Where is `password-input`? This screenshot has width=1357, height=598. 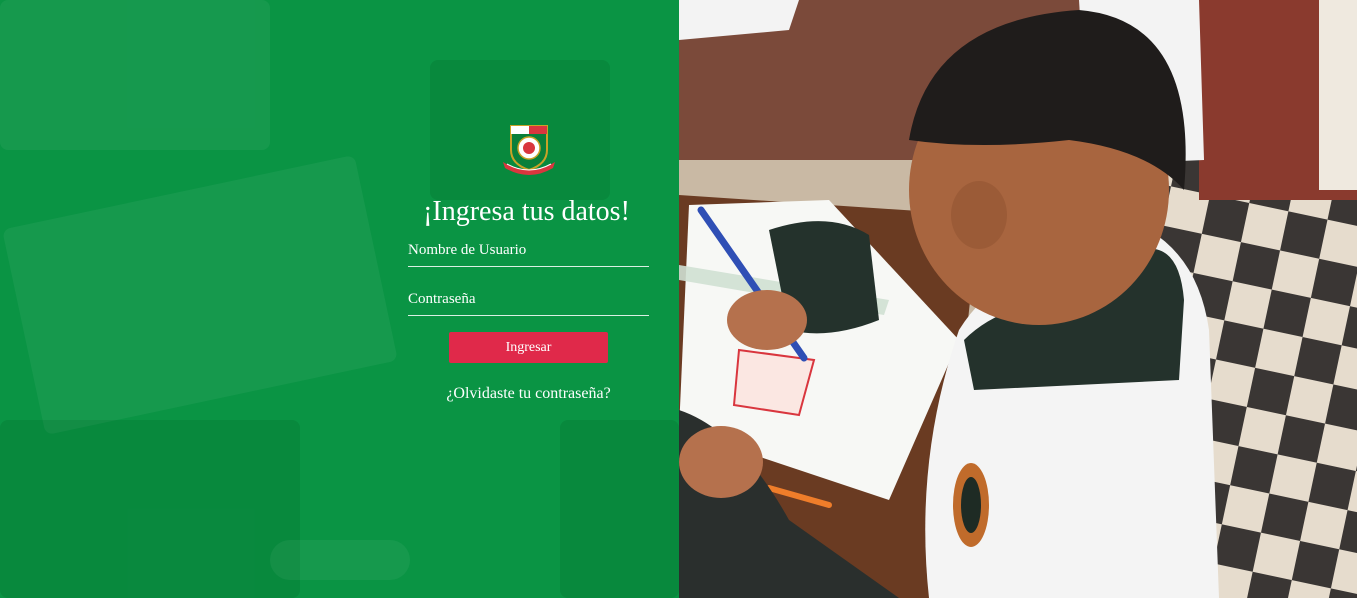
password-input is located at coordinates (530, 305).